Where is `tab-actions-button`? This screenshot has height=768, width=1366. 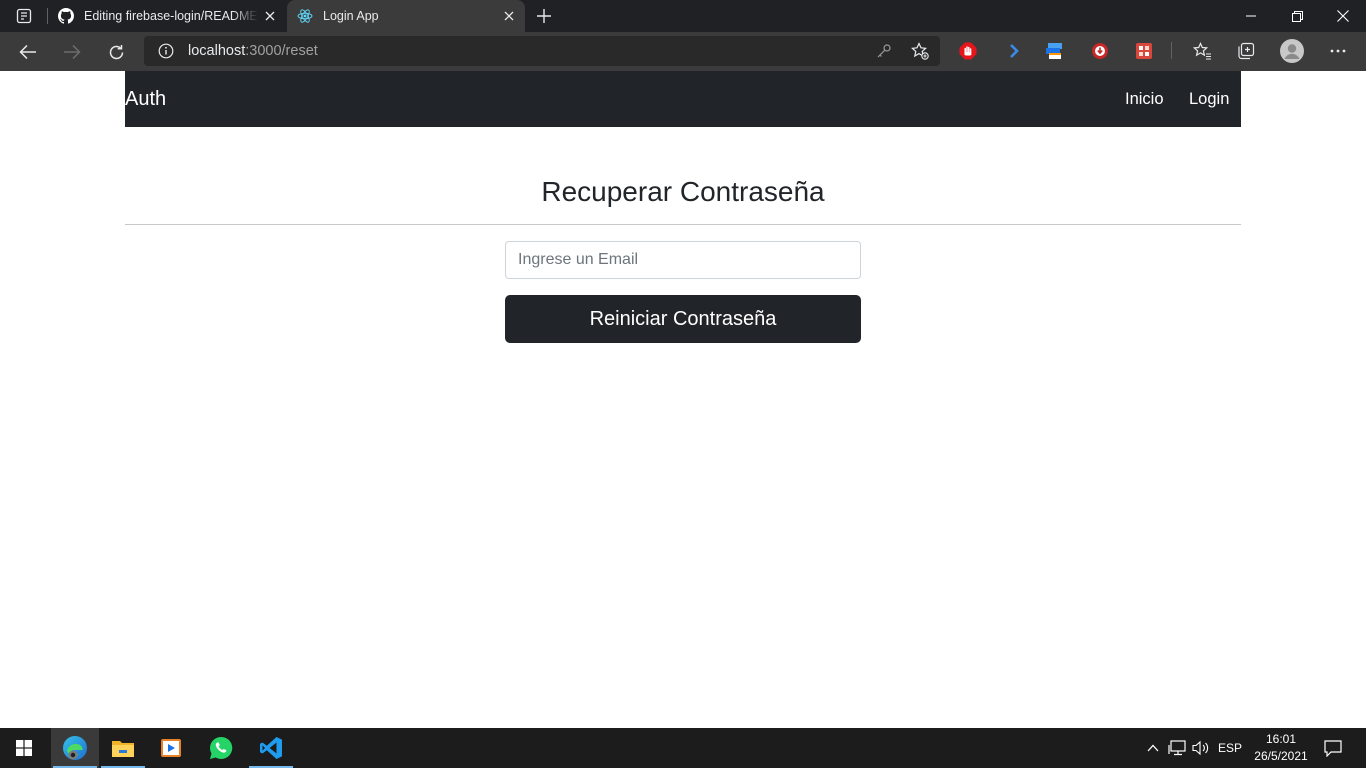 tab-actions-button is located at coordinates (24, 16).